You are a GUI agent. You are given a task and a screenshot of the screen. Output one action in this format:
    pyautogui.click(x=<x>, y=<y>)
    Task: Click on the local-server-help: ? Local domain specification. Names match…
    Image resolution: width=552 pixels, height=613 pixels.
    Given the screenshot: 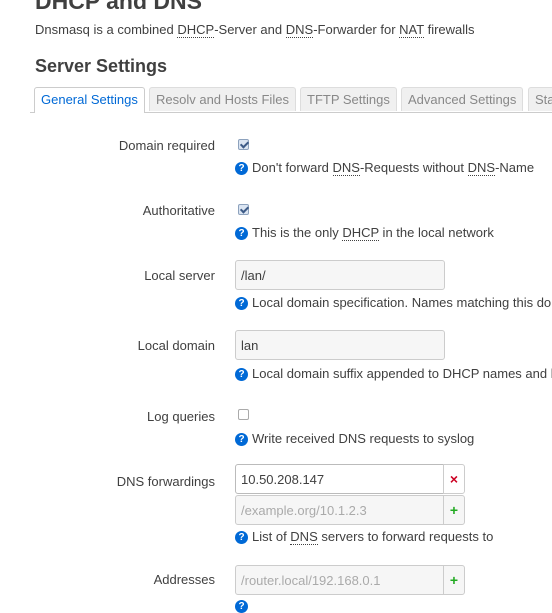 What is the action you would take?
    pyautogui.click(x=393, y=302)
    